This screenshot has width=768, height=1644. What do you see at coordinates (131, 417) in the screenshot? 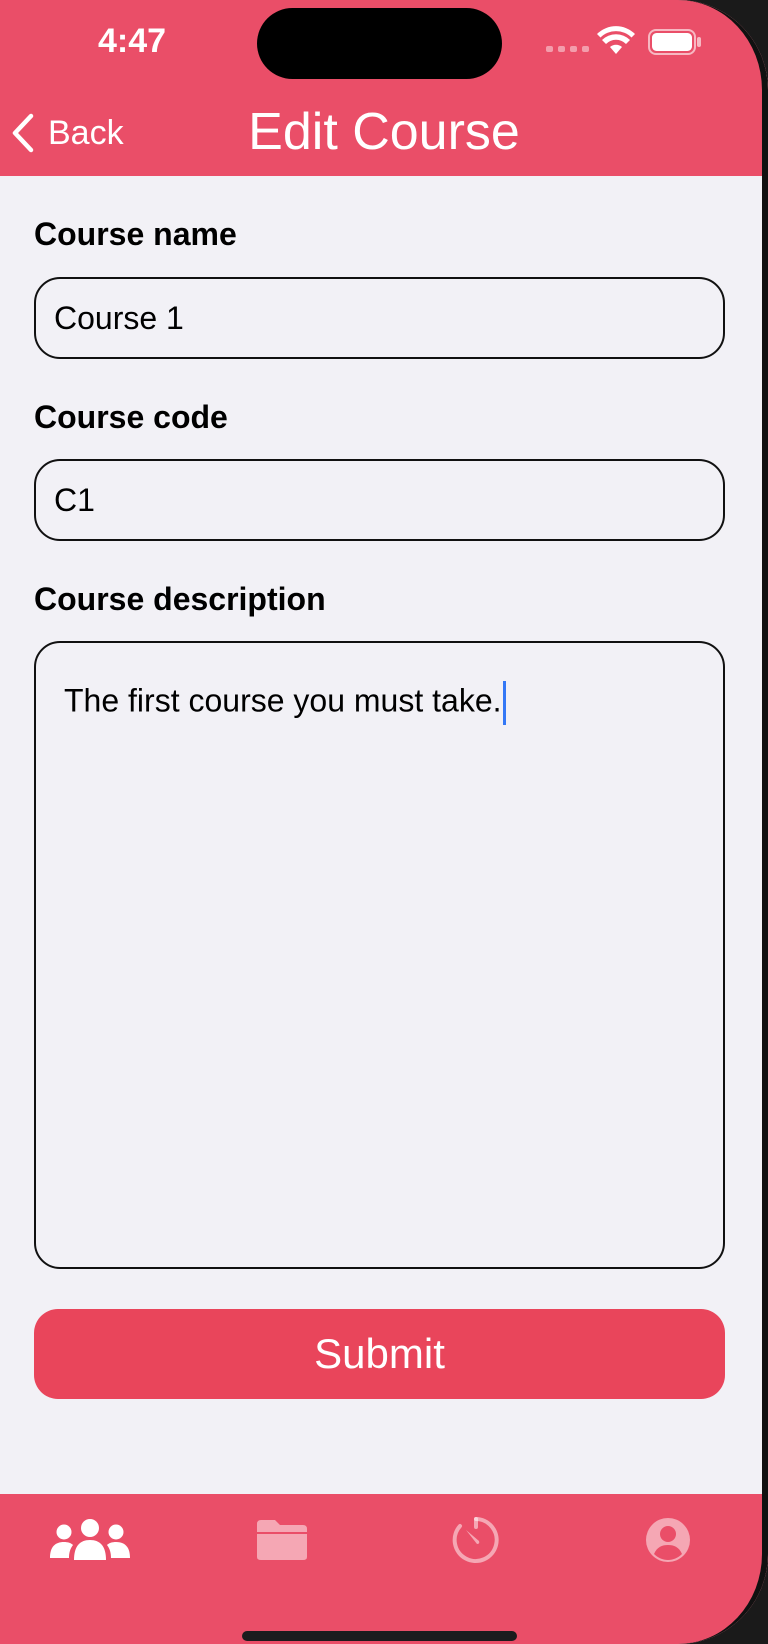
I see `course-code-label: Course code` at bounding box center [131, 417].